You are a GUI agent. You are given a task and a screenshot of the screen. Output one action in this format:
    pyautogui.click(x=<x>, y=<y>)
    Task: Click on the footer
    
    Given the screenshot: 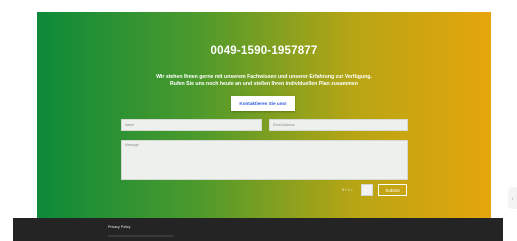 What is the action you would take?
    pyautogui.click(x=258, y=229)
    